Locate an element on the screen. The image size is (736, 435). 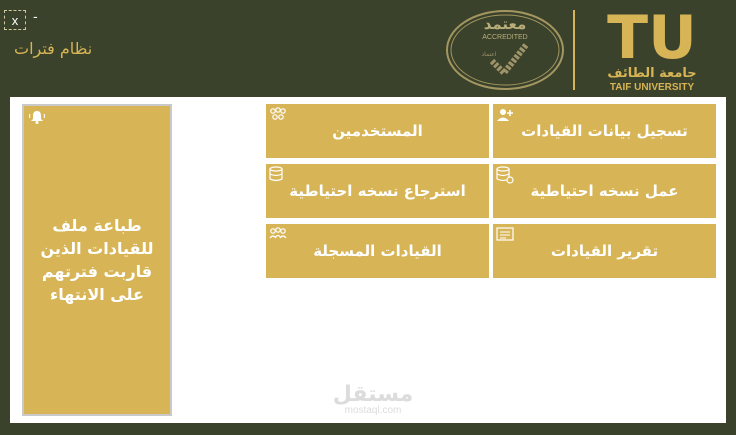
mostaql-watermark: مستقل mostaql.com is located at coordinates (373, 401).